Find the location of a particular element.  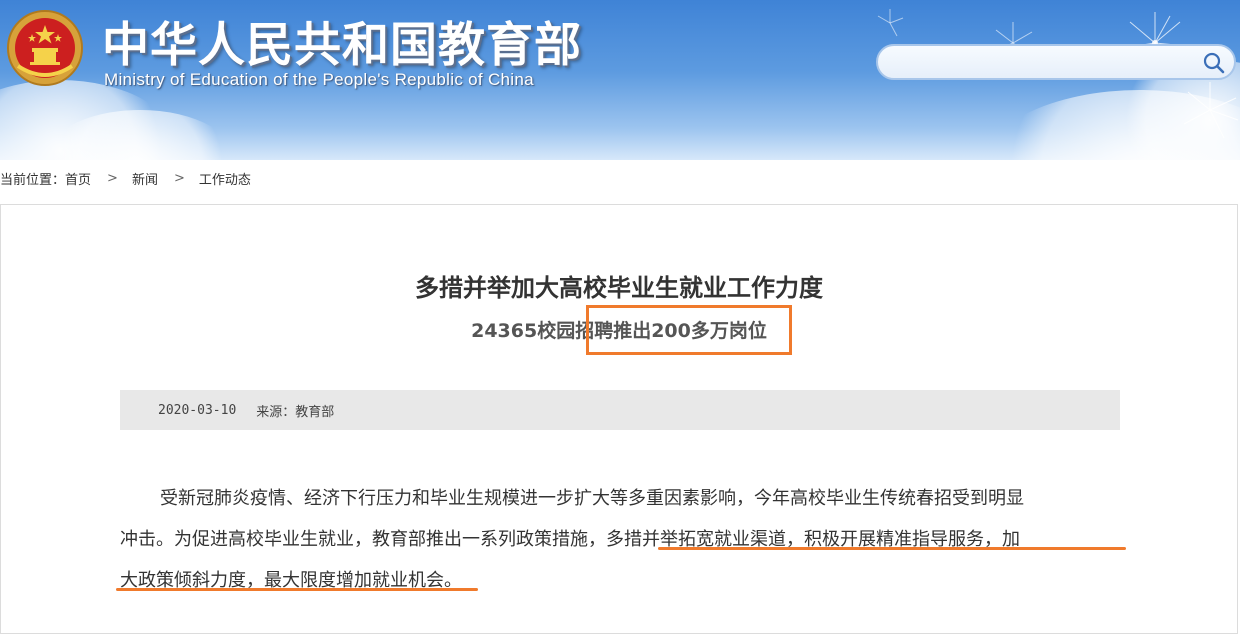

article-date: 2020-03-10 is located at coordinates (197, 410).